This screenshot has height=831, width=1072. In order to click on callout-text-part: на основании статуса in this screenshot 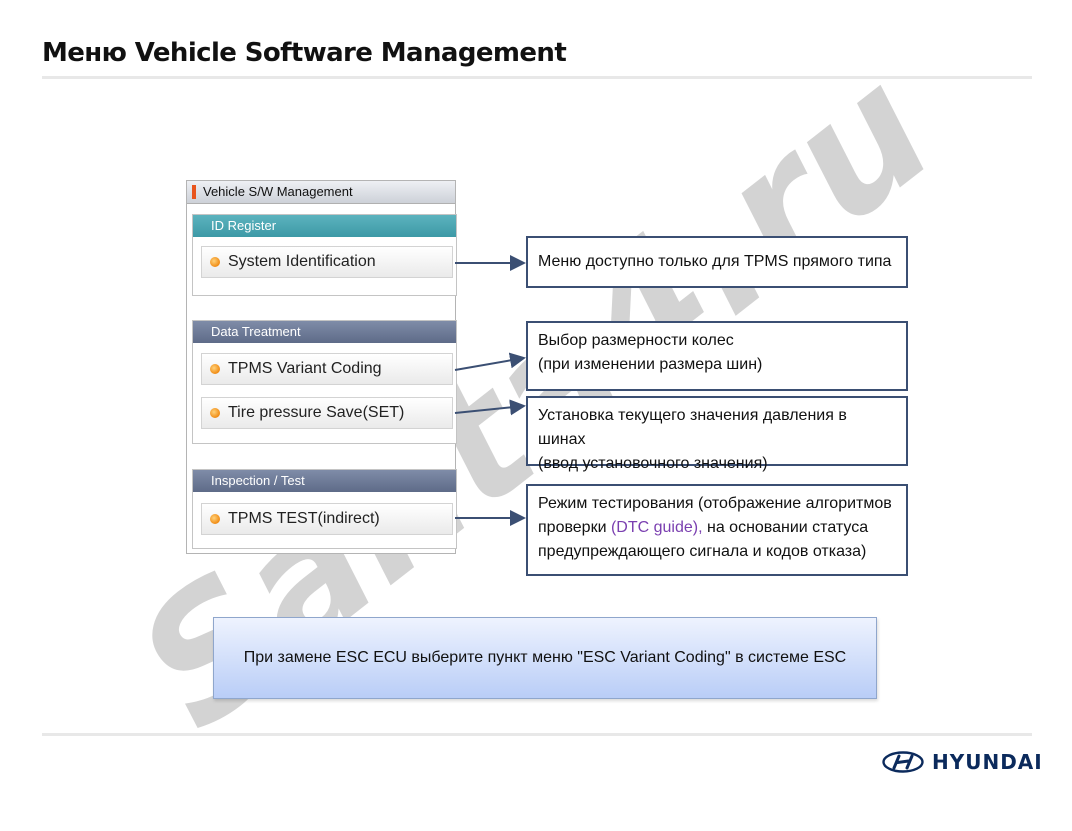, I will do `click(785, 527)`.